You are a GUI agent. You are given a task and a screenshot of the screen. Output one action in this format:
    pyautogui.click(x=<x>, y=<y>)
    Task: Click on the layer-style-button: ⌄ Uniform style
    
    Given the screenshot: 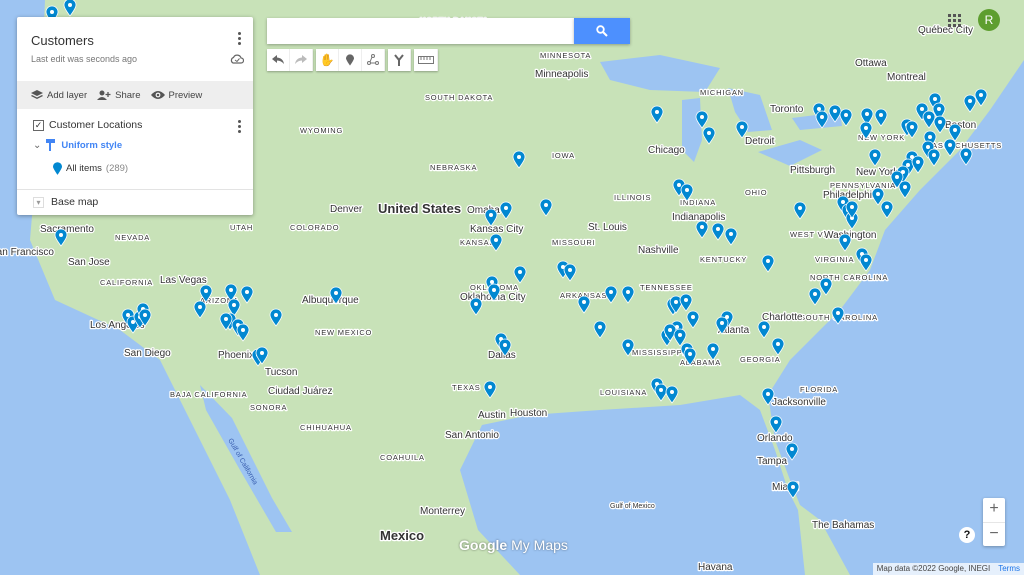 What is the action you would take?
    pyautogui.click(x=77, y=145)
    